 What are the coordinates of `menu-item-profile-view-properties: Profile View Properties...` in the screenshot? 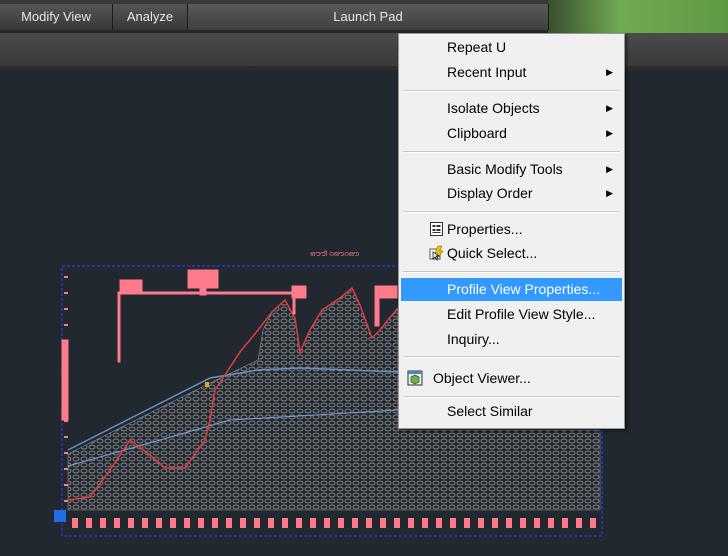 It's located at (511, 289).